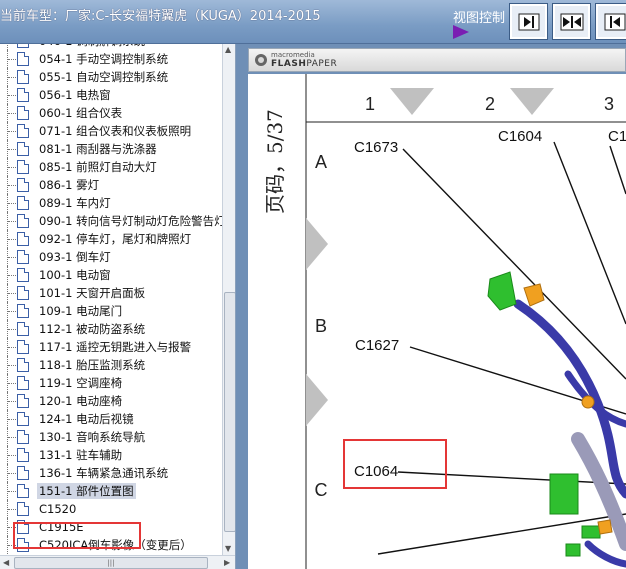 The width and height of the screenshot is (626, 569). I want to click on tree-item: 109-1 电动尾门, so click(111, 311).